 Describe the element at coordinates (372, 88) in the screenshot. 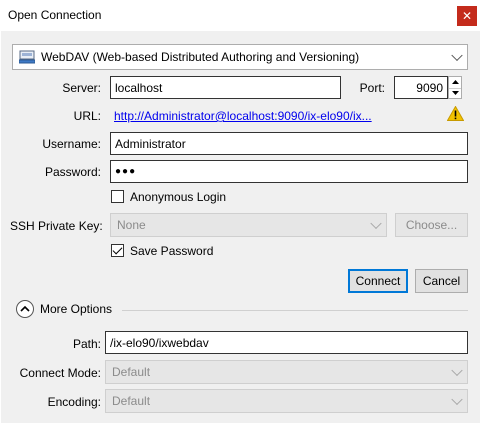

I see `port-label: Port:` at that location.